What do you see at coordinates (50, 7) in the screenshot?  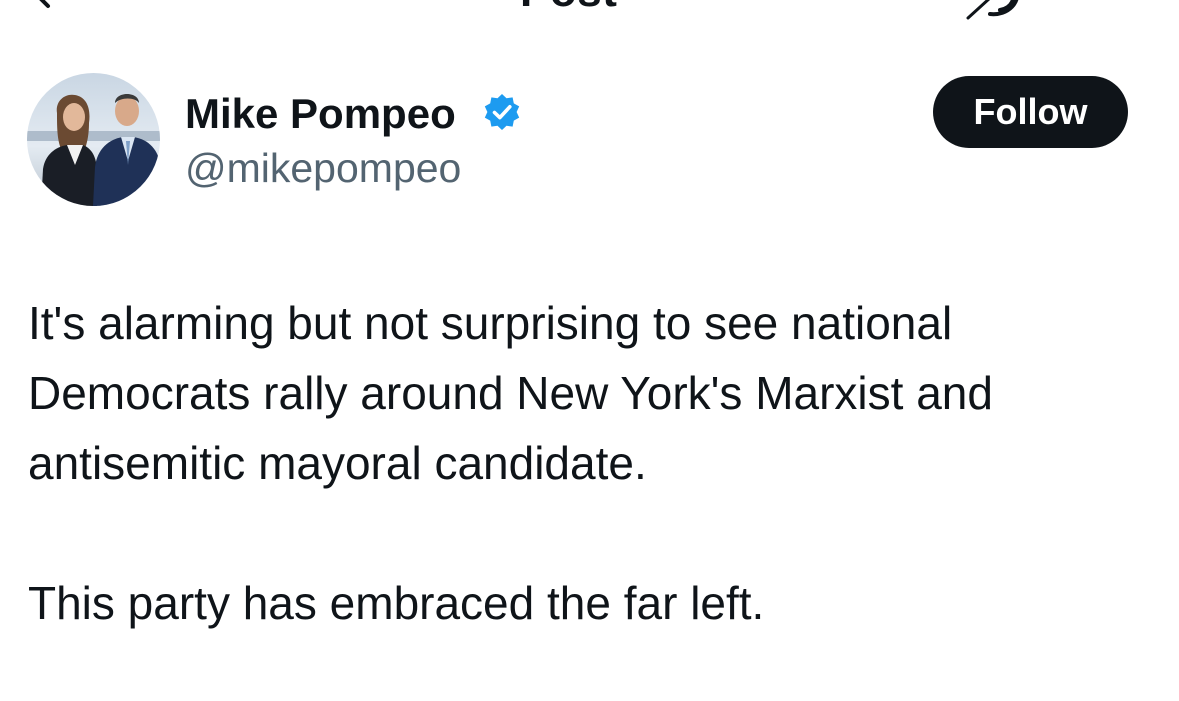 I see `arrow-left-icon` at bounding box center [50, 7].